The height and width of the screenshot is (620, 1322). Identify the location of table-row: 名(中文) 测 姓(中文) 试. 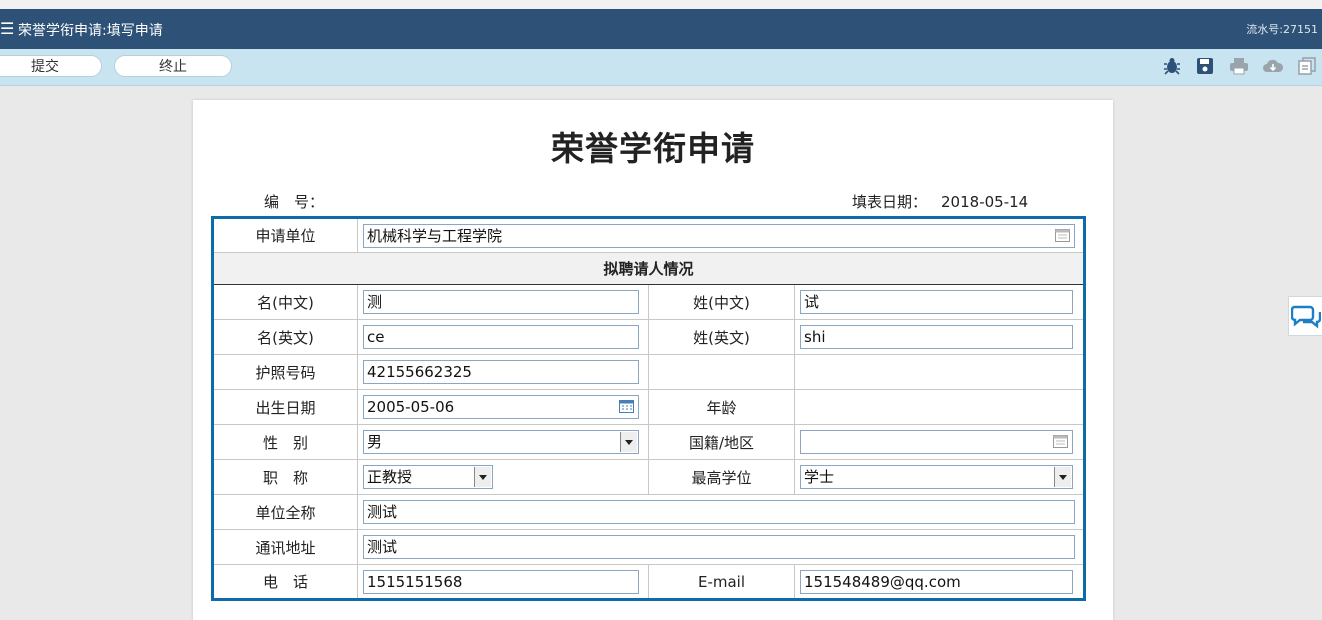
(648, 302).